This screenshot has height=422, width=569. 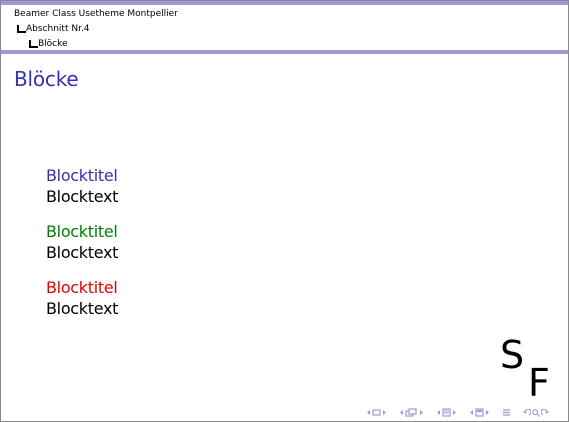 I want to click on header-bottom-bar, so click(x=284, y=52).